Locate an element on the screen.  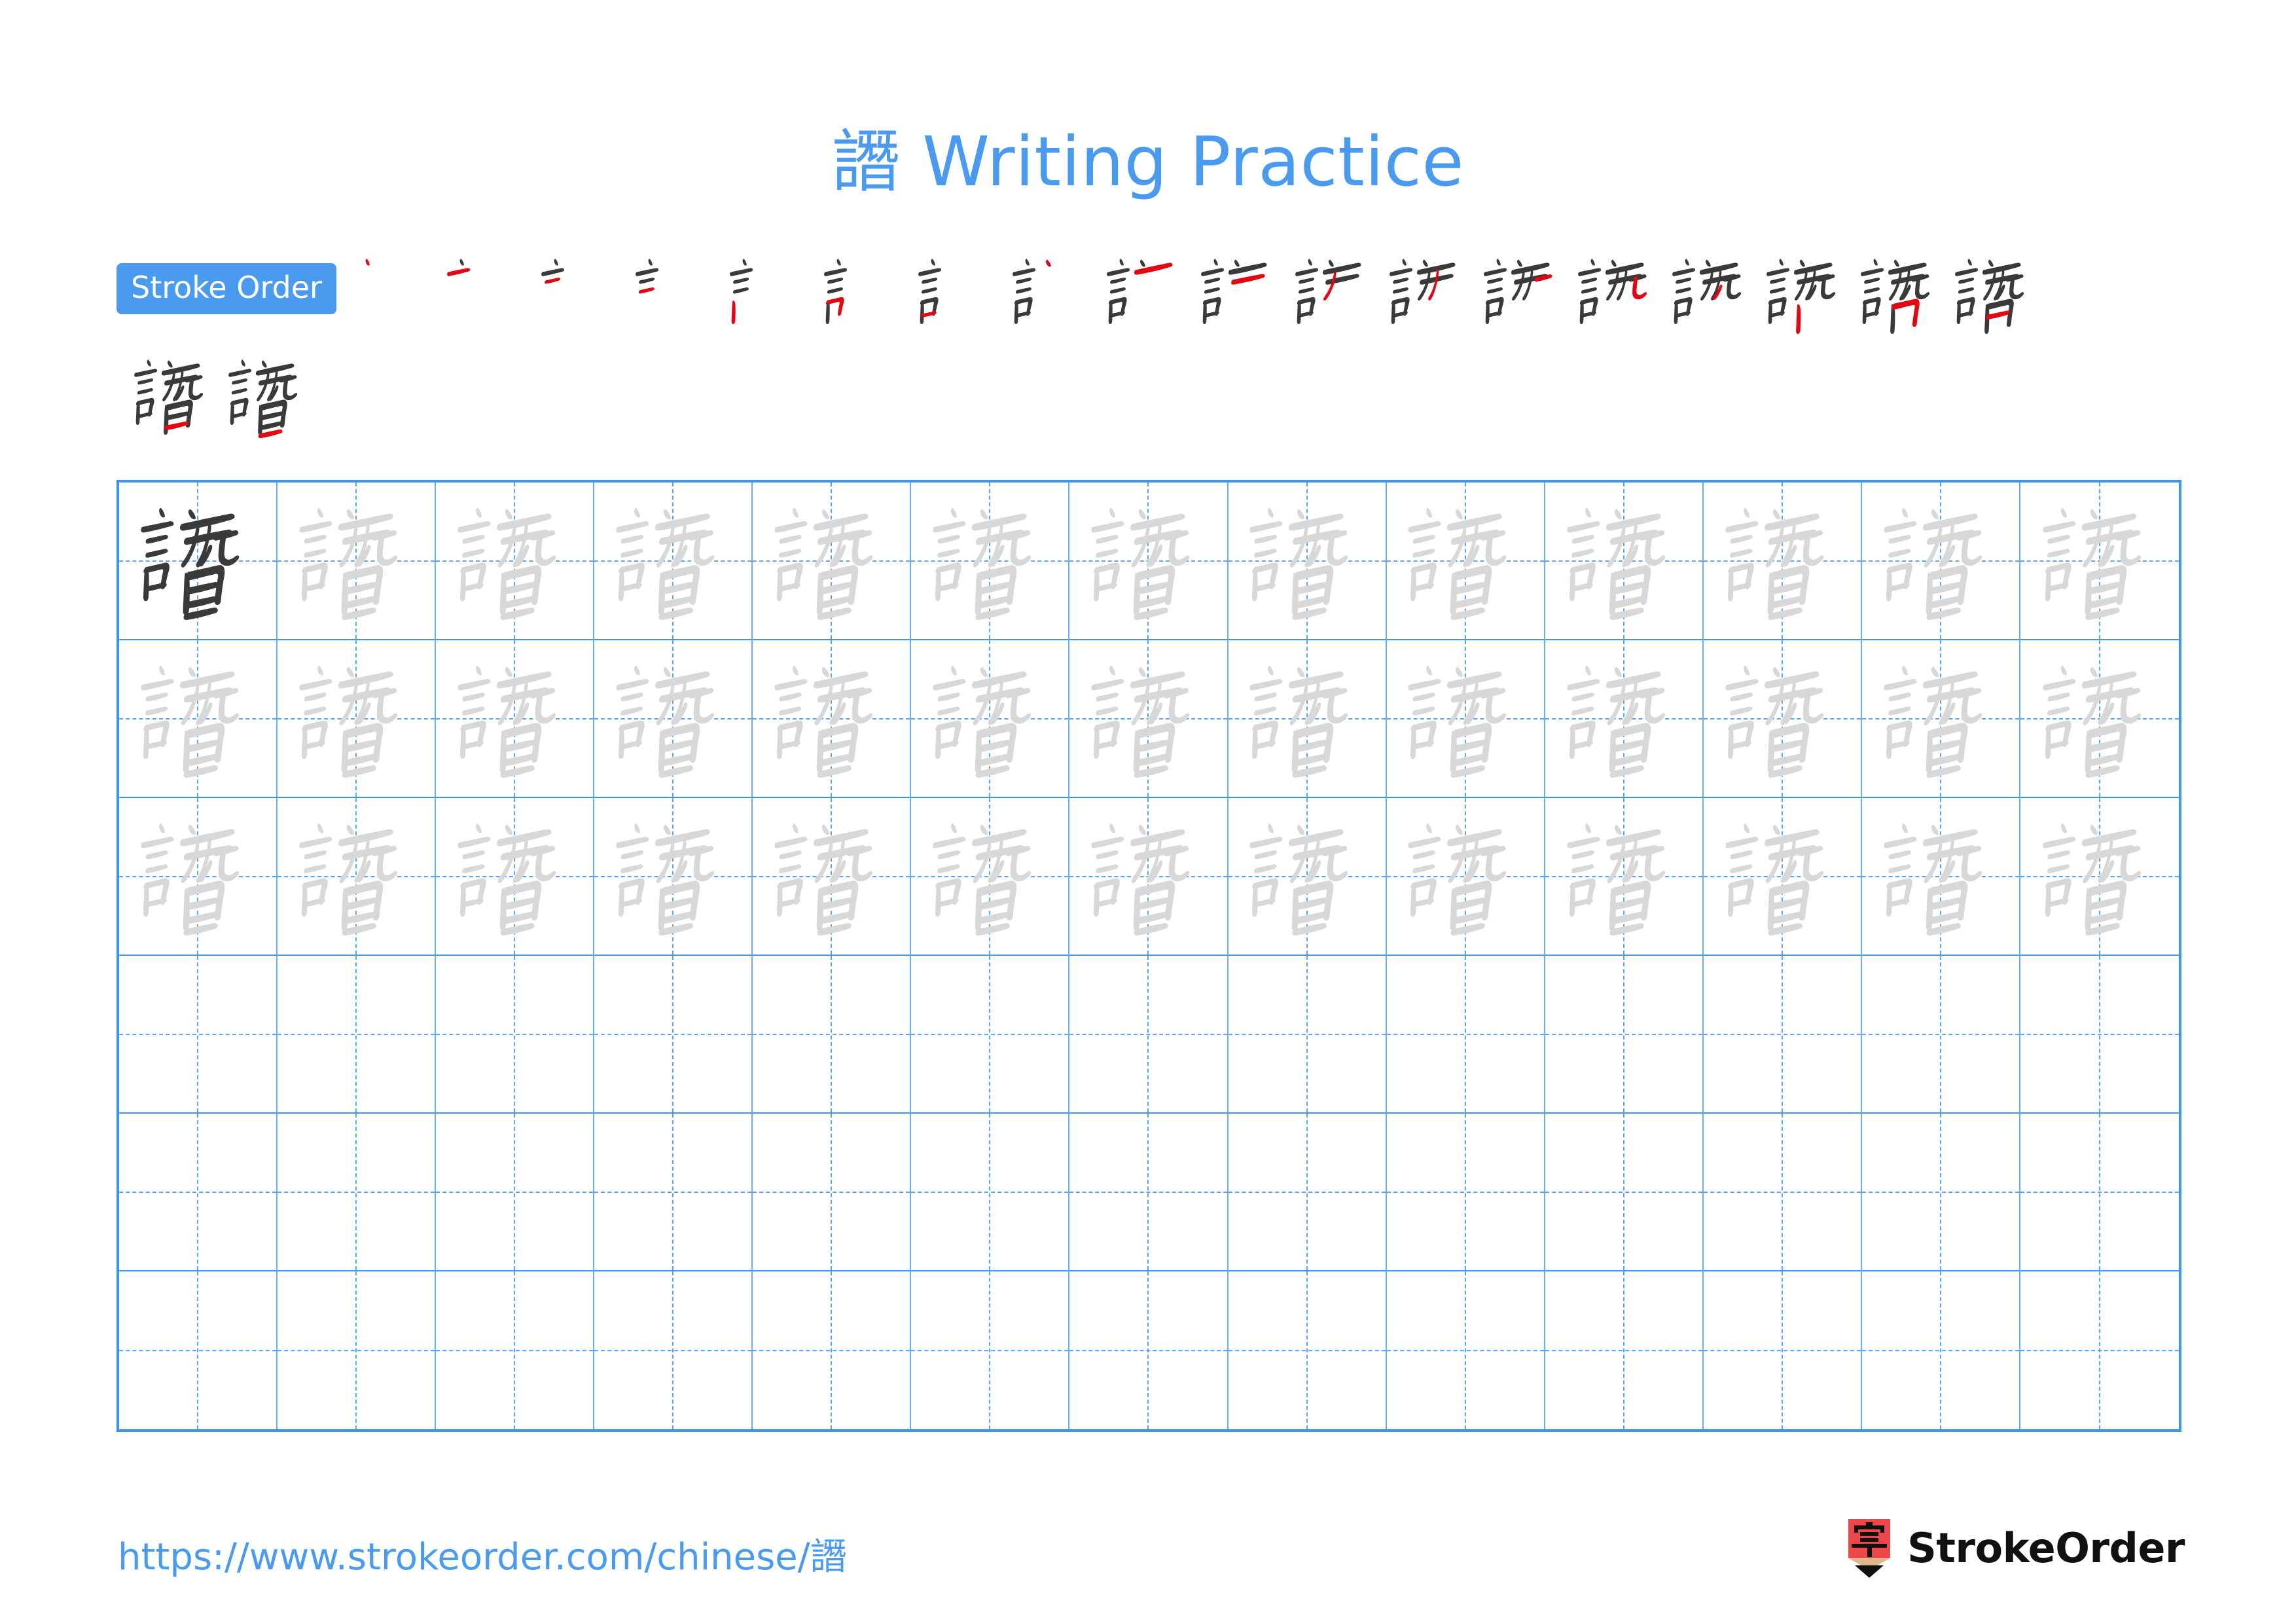
practice-cell-r2-c1 is located at coordinates (198, 719).